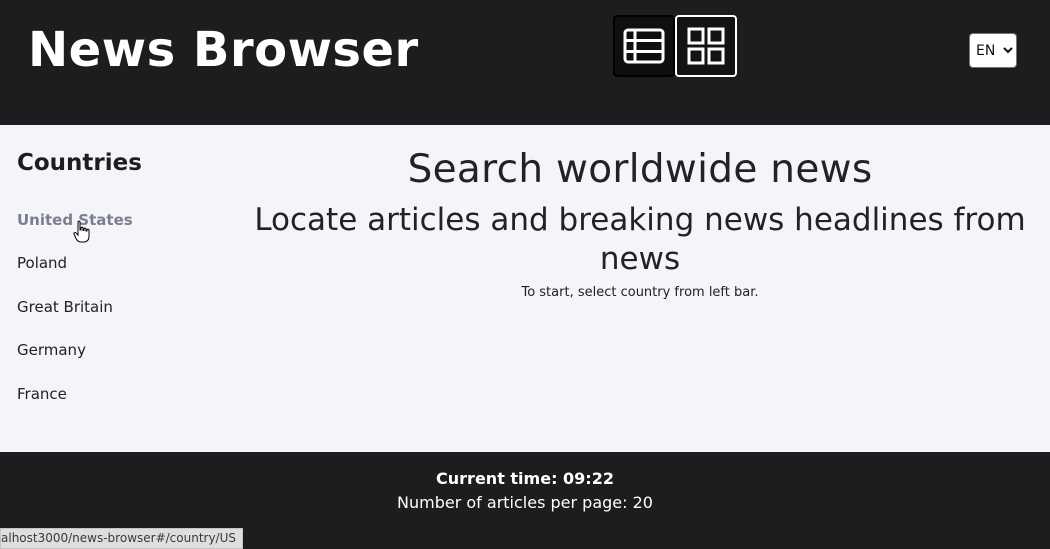 The height and width of the screenshot is (549, 1050). What do you see at coordinates (223, 50) in the screenshot?
I see `app-title: News Browser` at bounding box center [223, 50].